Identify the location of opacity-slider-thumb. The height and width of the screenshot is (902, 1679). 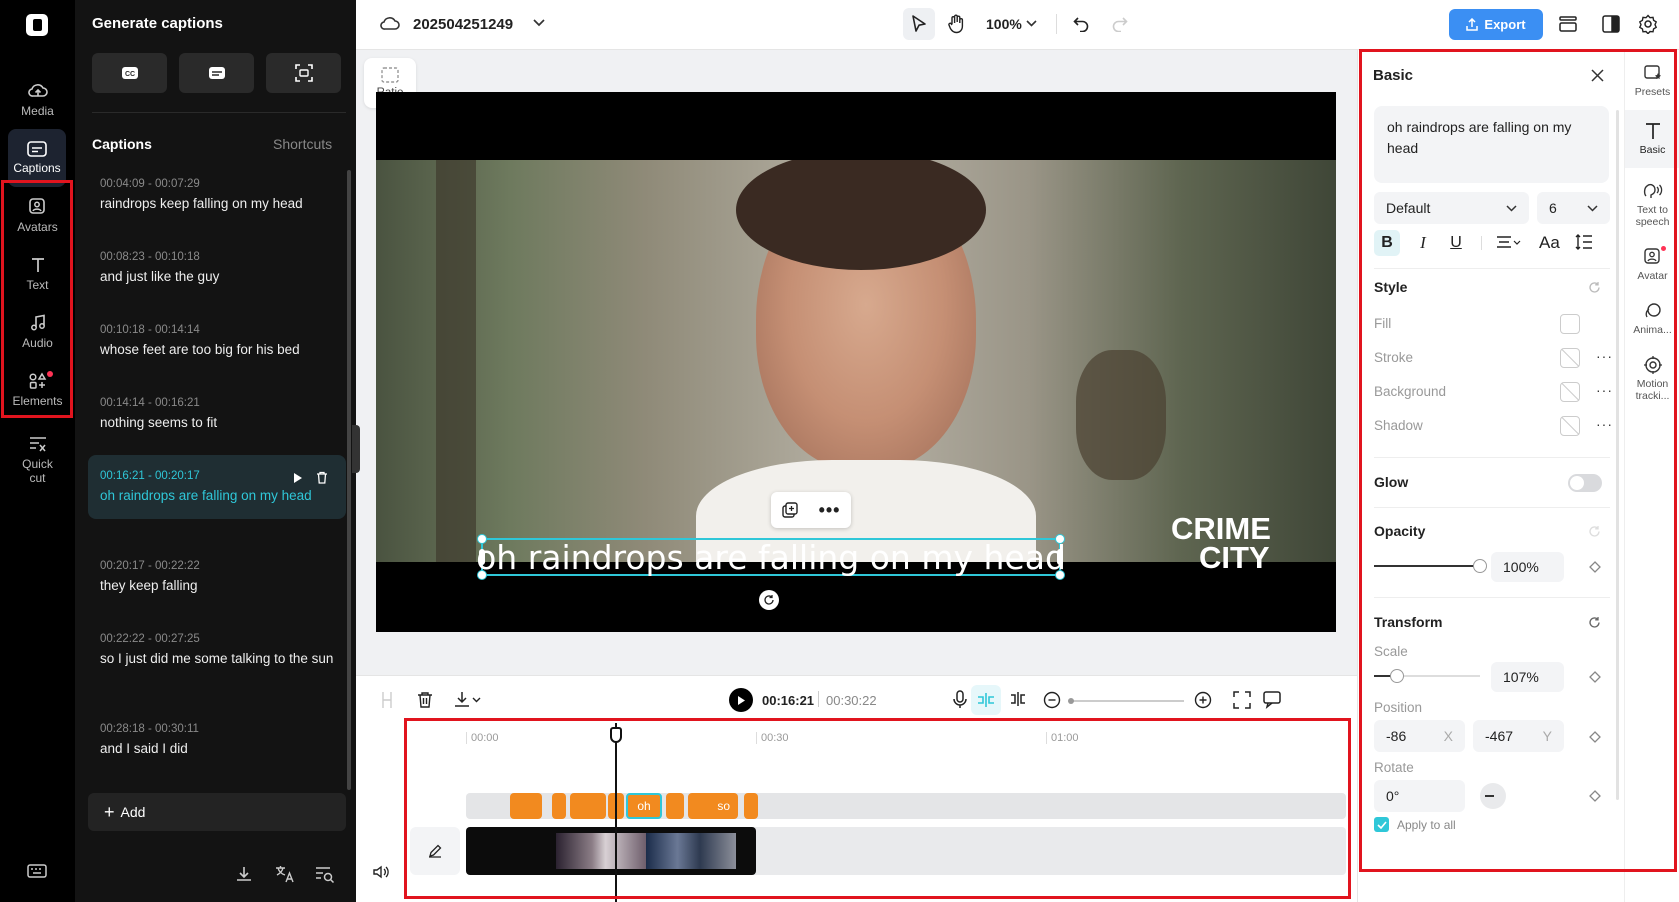
(1480, 566).